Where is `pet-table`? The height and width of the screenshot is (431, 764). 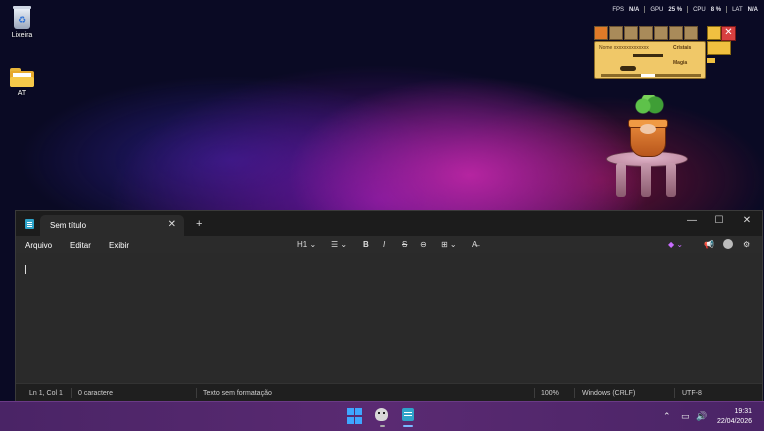 pet-table is located at coordinates (647, 175).